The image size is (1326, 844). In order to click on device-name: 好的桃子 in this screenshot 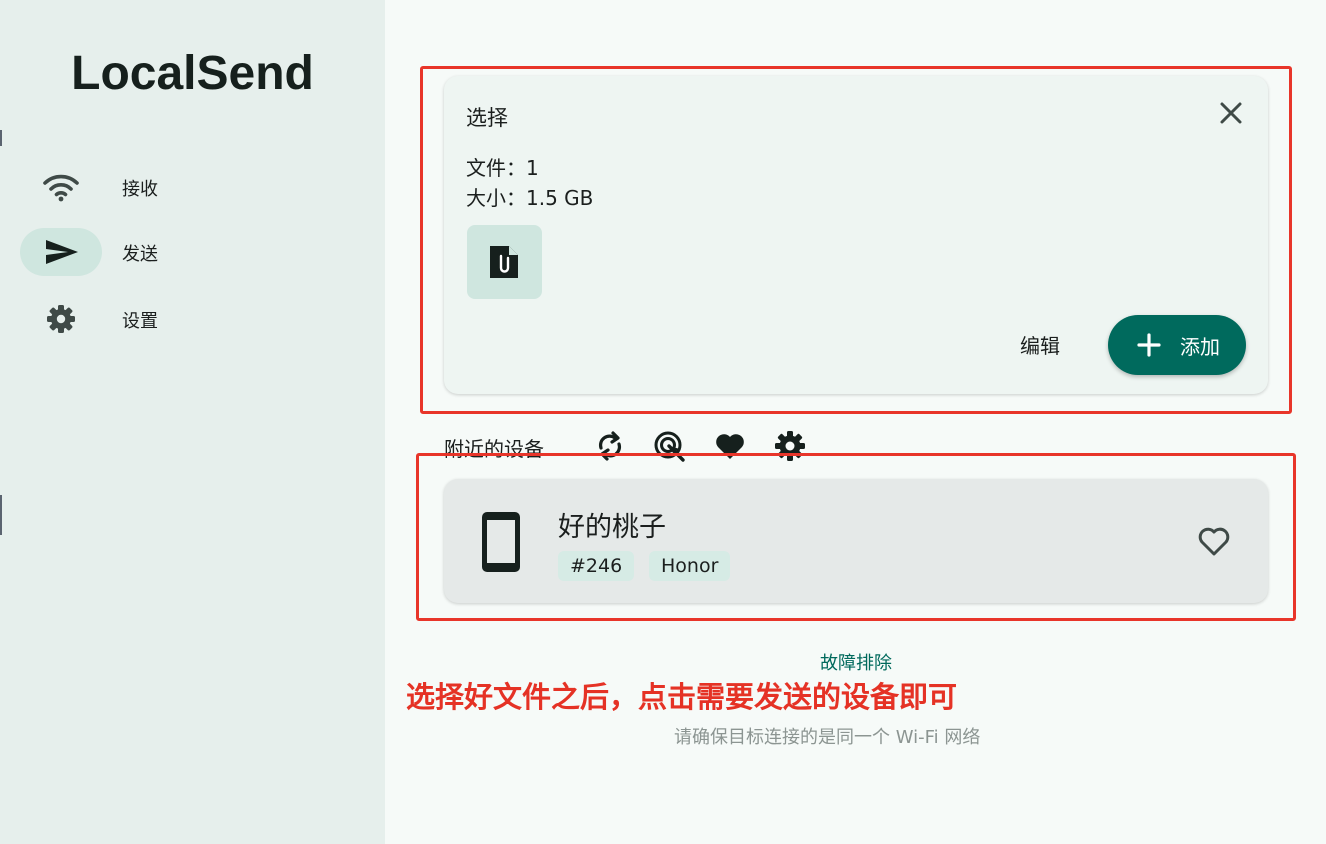, I will do `click(612, 527)`.